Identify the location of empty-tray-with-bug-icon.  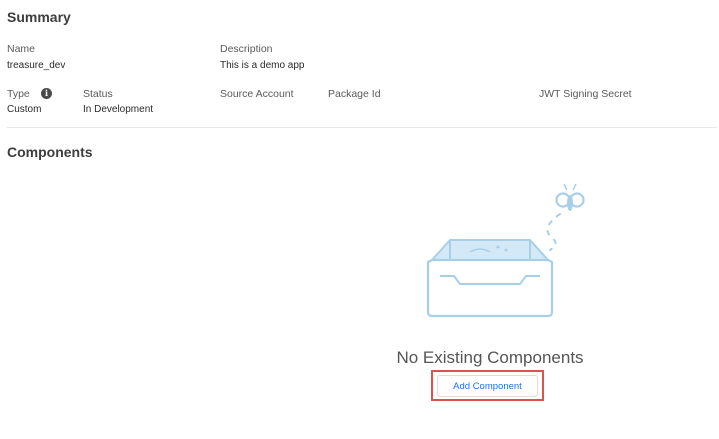
(505, 250).